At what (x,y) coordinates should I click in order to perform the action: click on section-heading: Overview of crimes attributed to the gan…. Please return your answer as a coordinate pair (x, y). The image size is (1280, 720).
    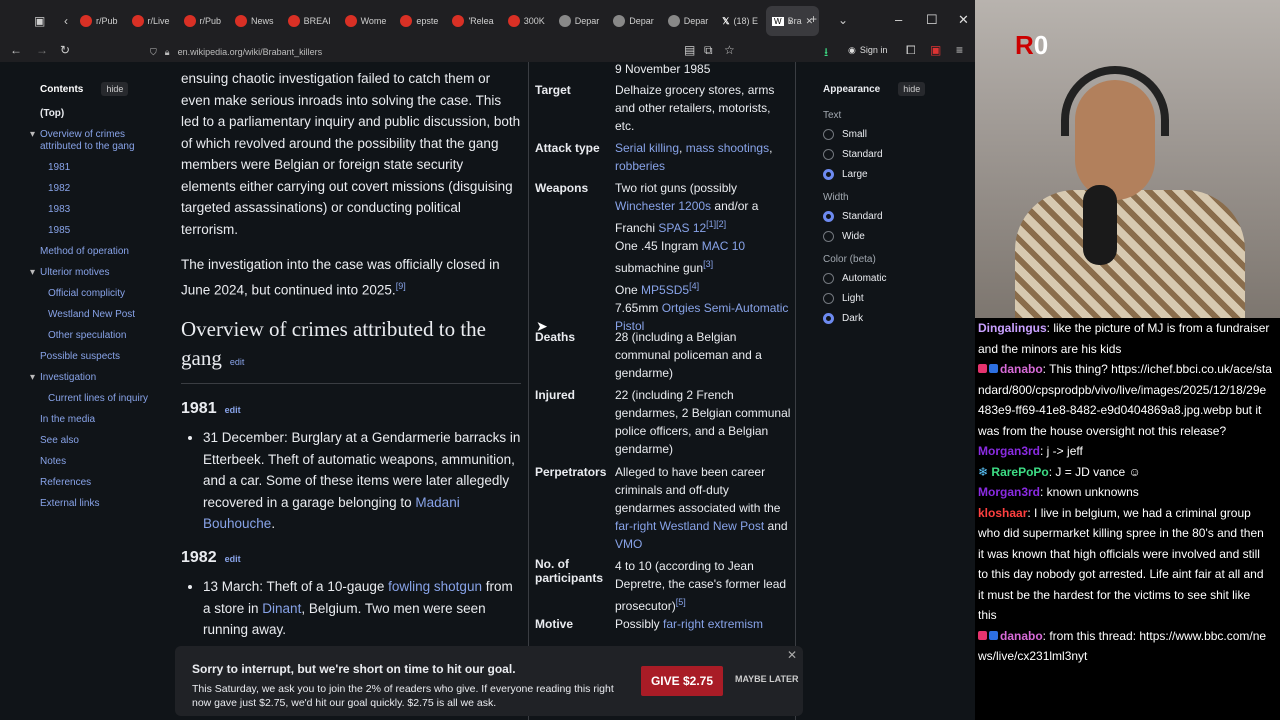
    Looking at the image, I should click on (351, 349).